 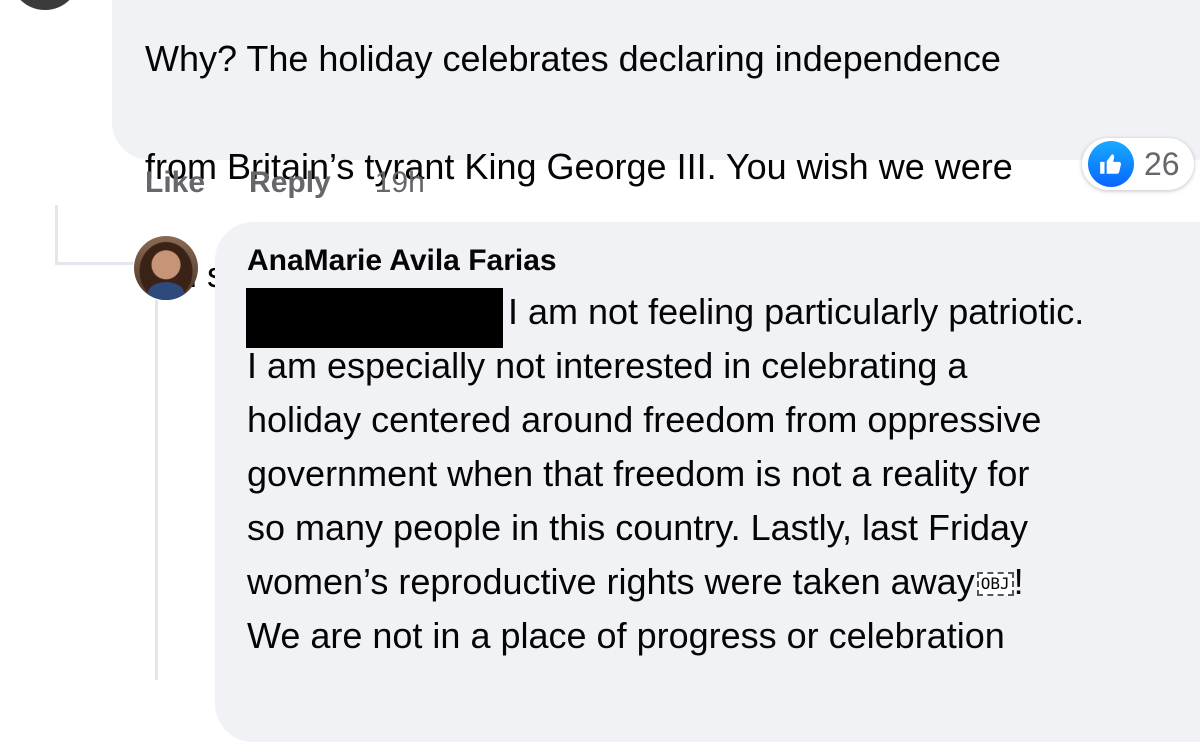 I want to click on previous-commenter-avatar, so click(x=45, y=5).